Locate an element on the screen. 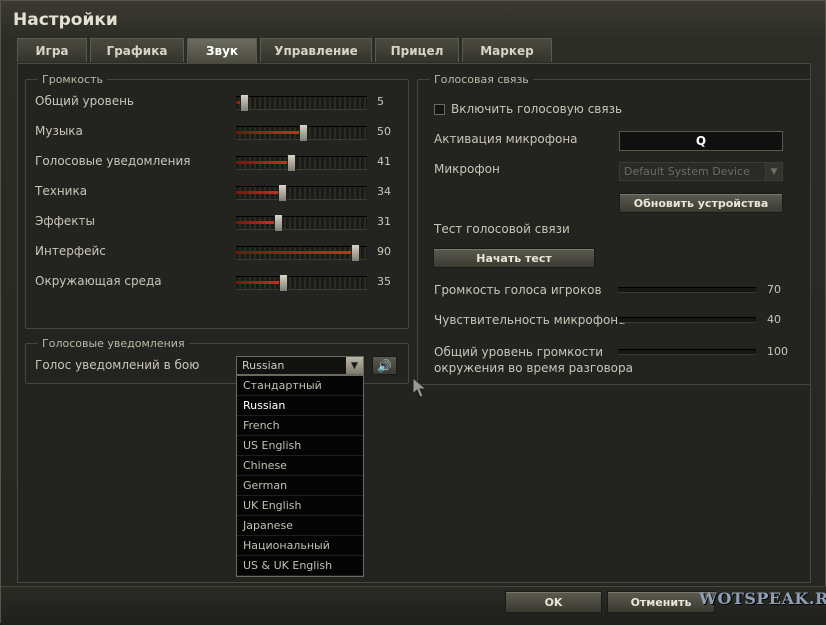  volume-label: Эффекты is located at coordinates (65, 221).